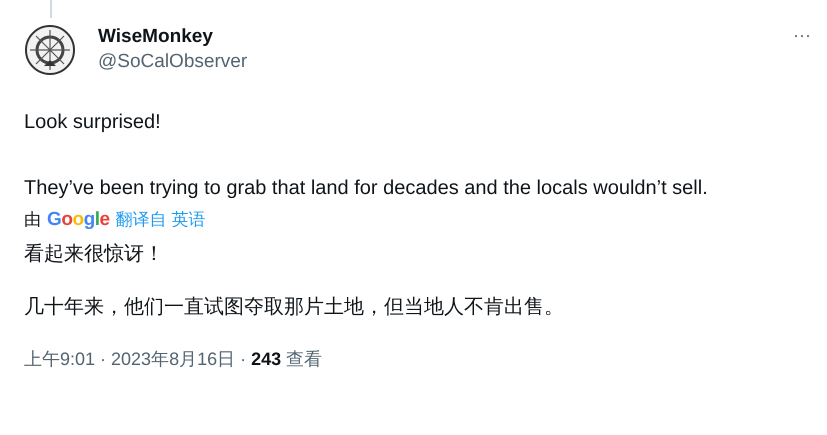  Describe the element at coordinates (32, 220) in the screenshot. I see `translated-by-label: 由` at that location.